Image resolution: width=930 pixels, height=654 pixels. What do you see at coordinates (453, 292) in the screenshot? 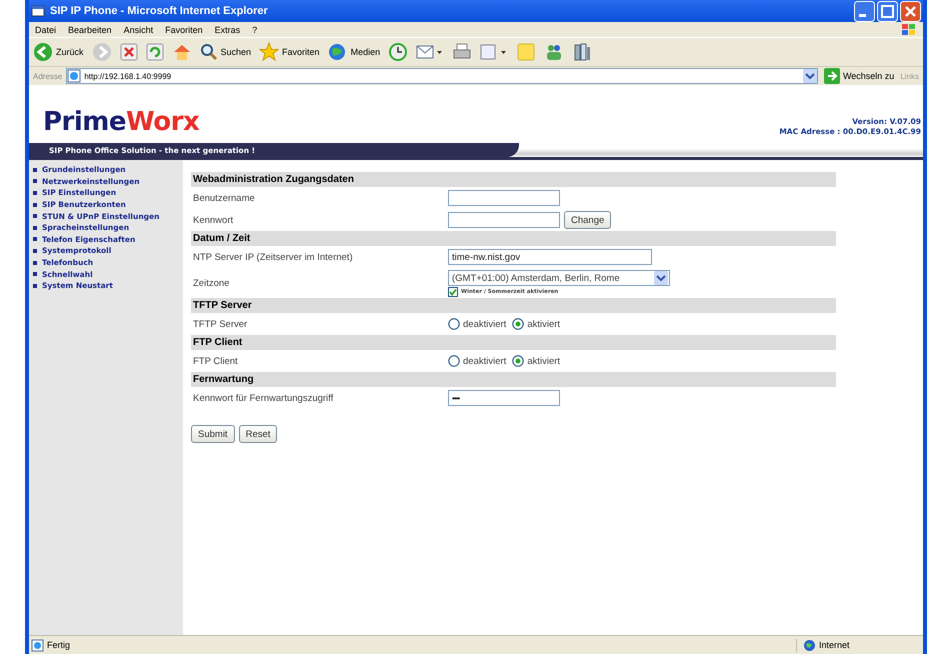
I see `checkbox` at bounding box center [453, 292].